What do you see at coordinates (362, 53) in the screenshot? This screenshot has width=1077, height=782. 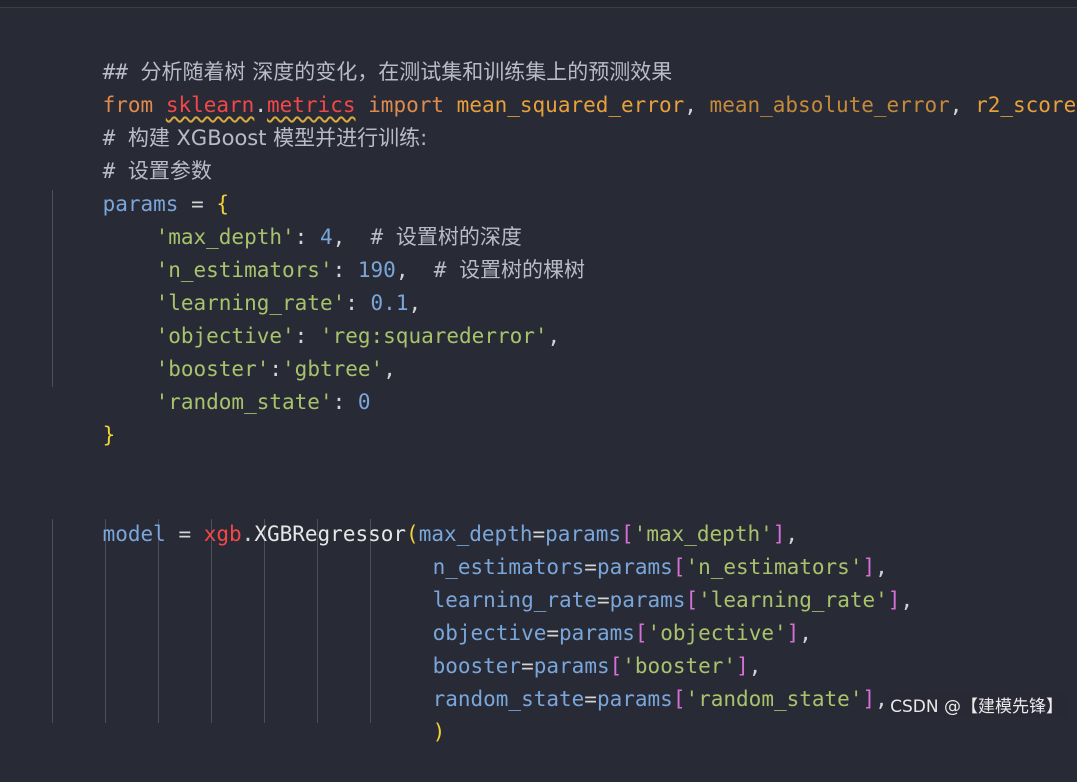 I see `code-line-1: ## 分析随着树 深度的变化，在测试集和训练集上的预测效果` at bounding box center [362, 53].